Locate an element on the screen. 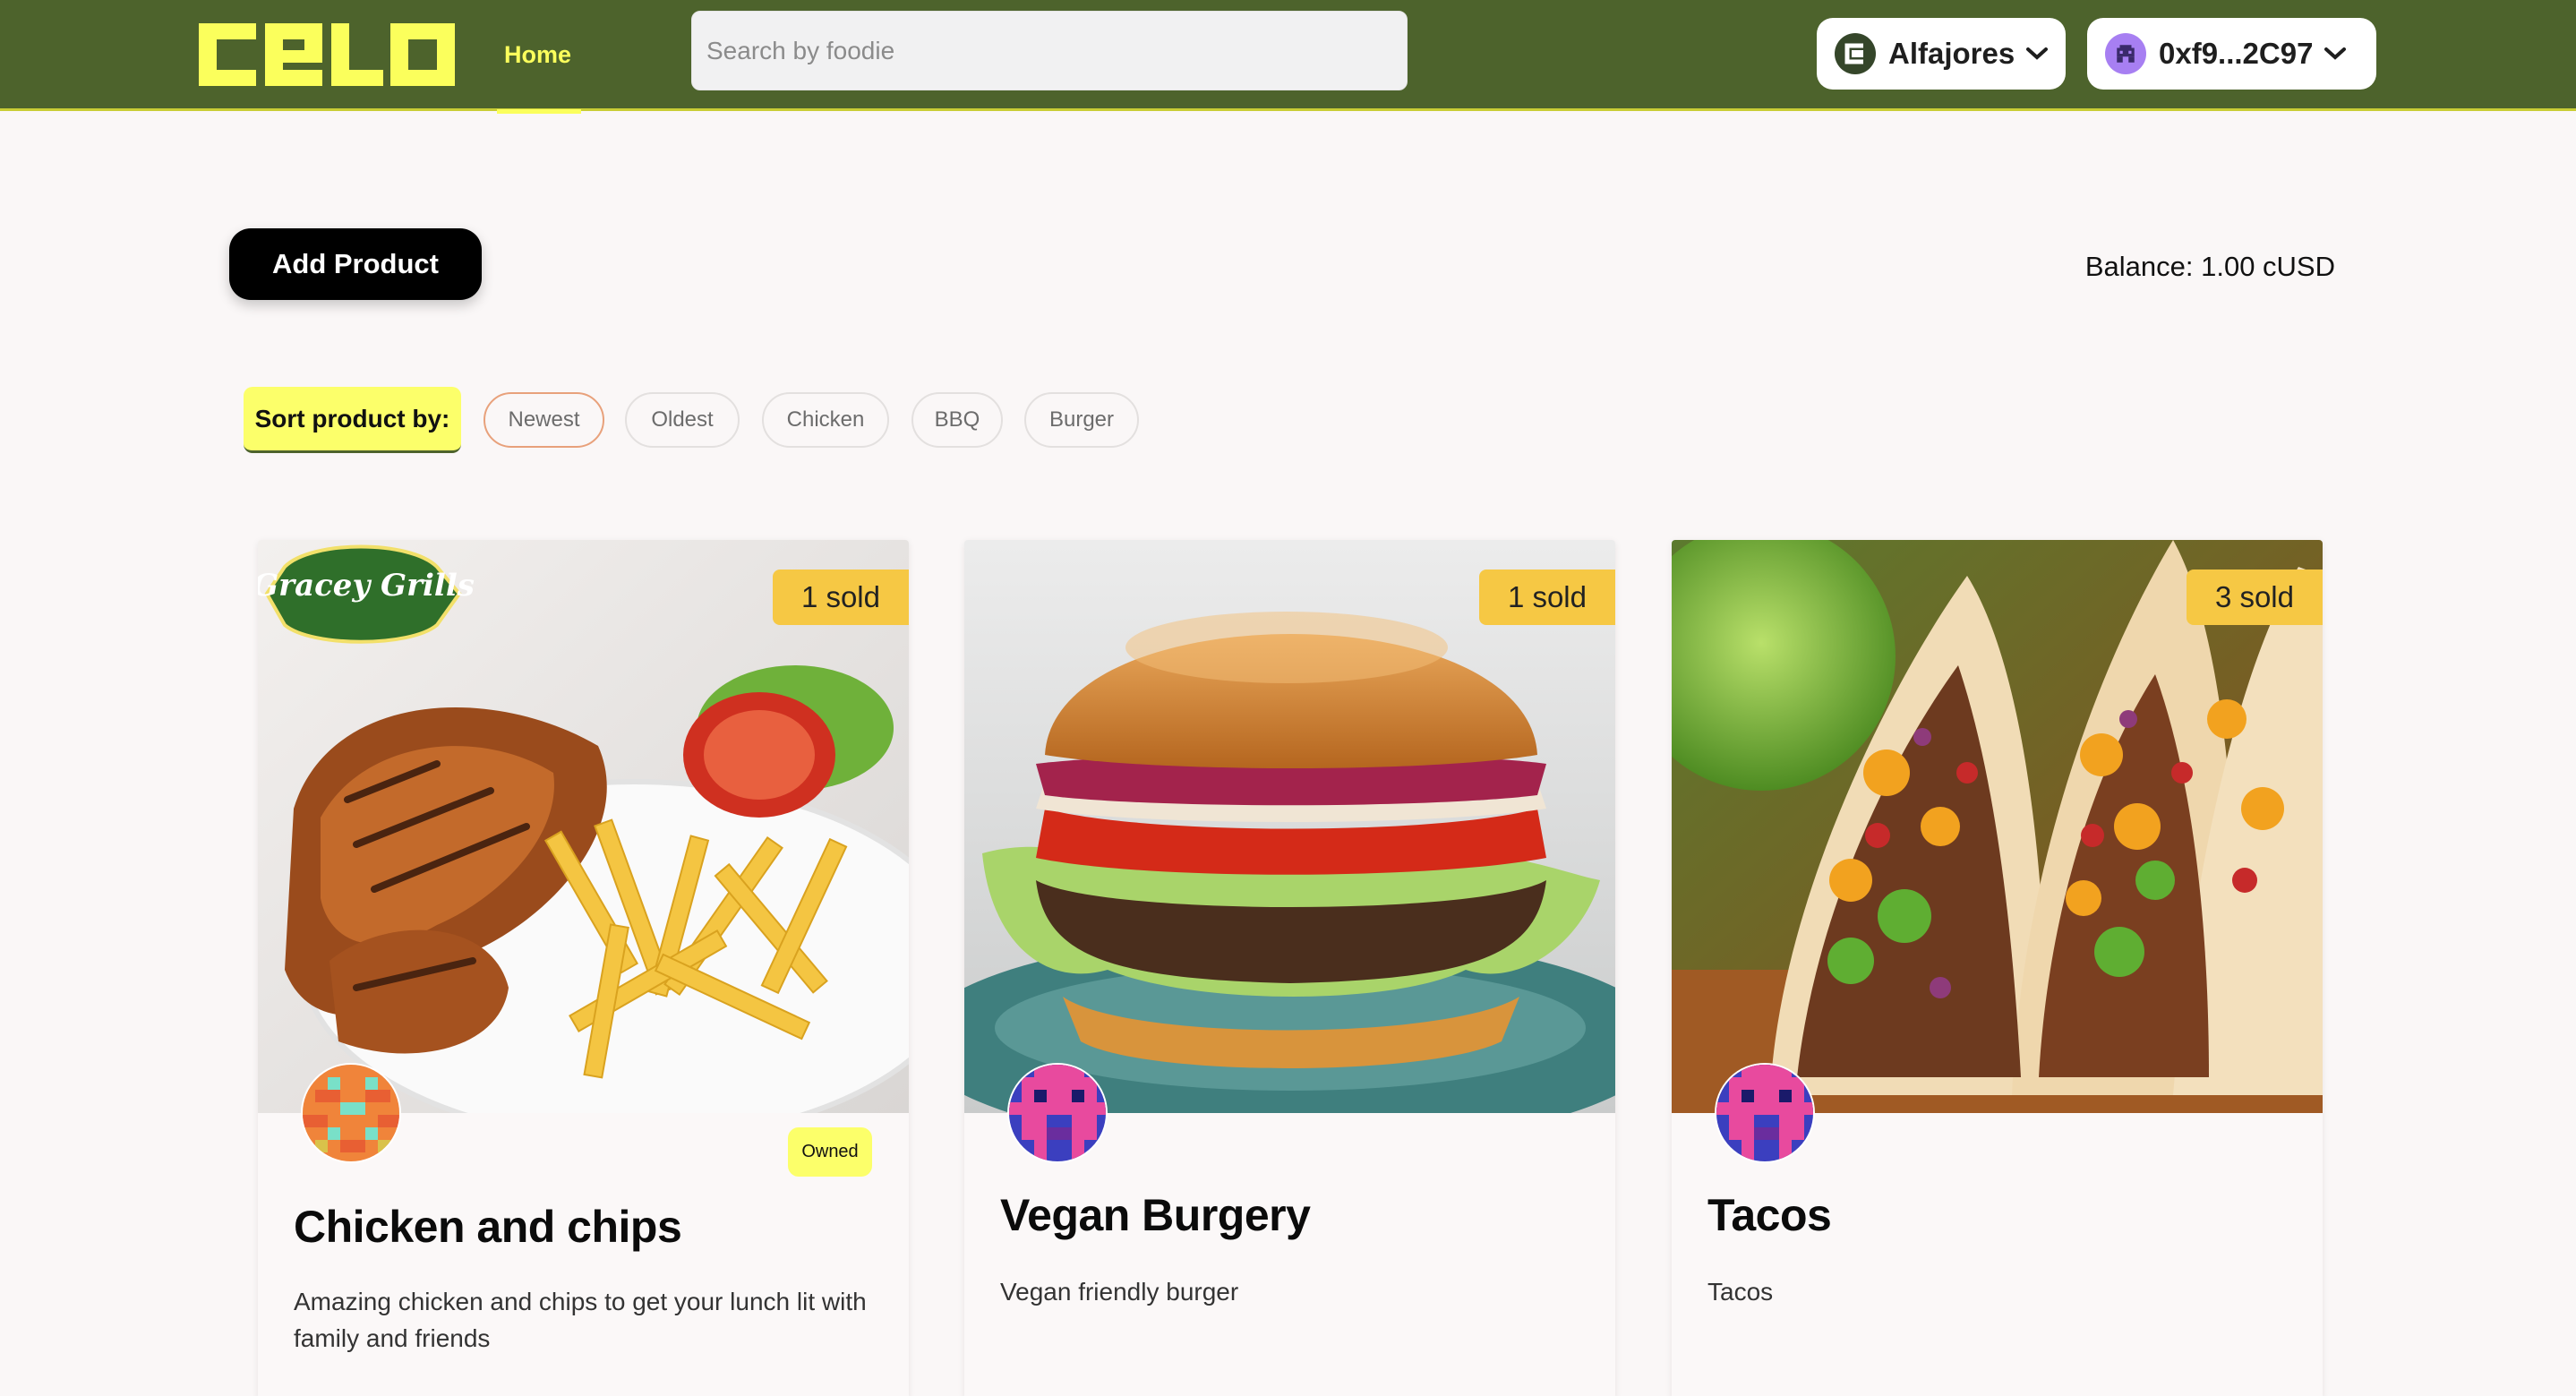  sort-chip-newest: Newest is located at coordinates (544, 420).